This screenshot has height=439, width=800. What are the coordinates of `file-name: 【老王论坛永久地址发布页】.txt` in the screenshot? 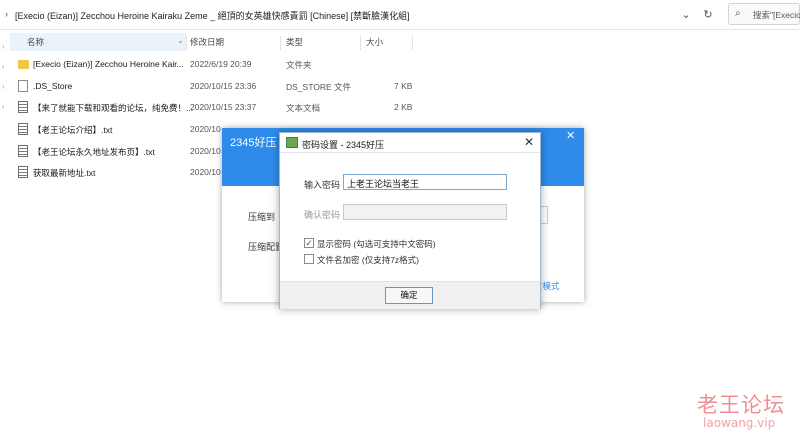 It's located at (94, 152).